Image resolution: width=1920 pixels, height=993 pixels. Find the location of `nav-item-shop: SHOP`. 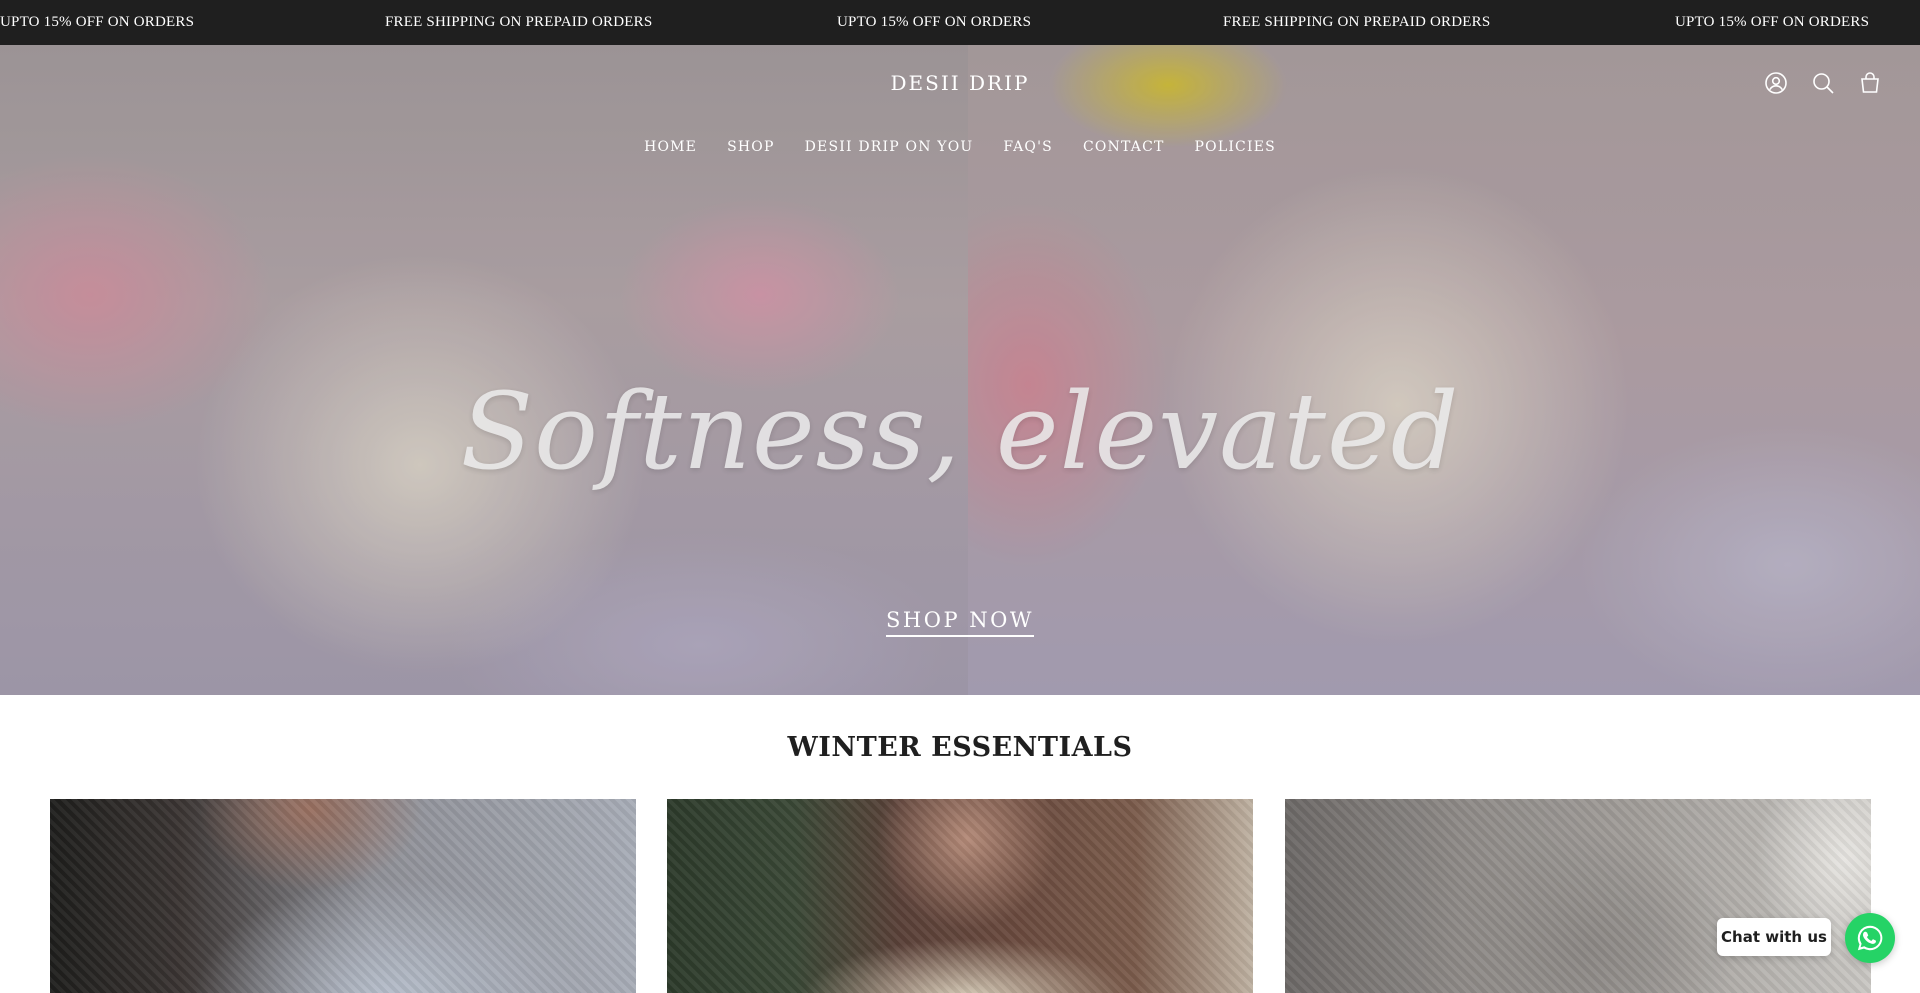

nav-item-shop: SHOP is located at coordinates (751, 147).